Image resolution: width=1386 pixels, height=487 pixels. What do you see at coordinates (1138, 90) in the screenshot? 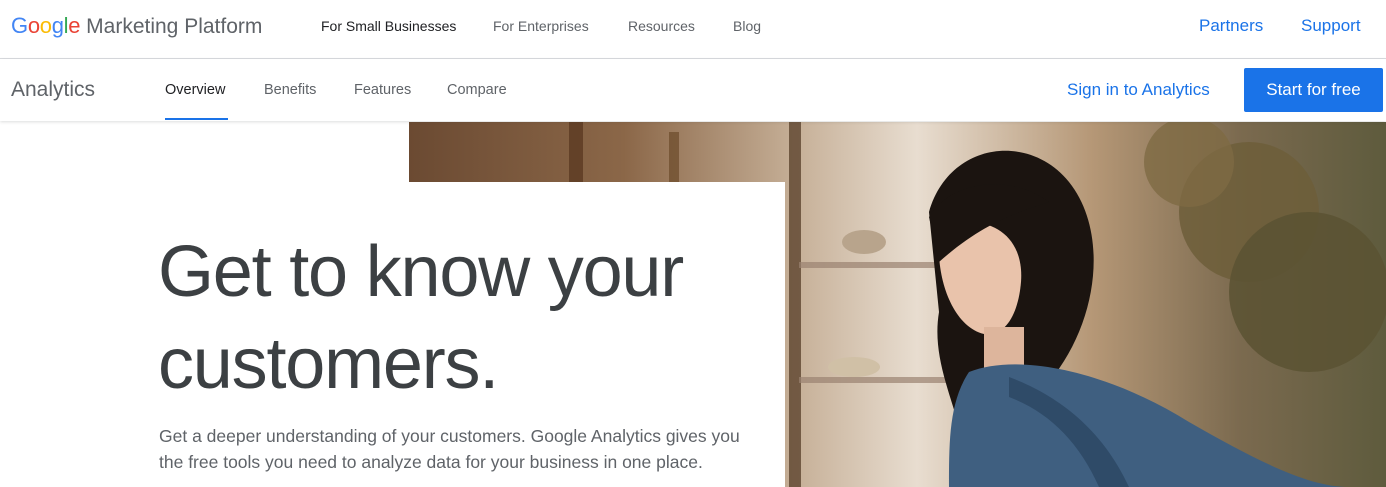
I see `sign-in-link: Sign in to Analytics` at bounding box center [1138, 90].